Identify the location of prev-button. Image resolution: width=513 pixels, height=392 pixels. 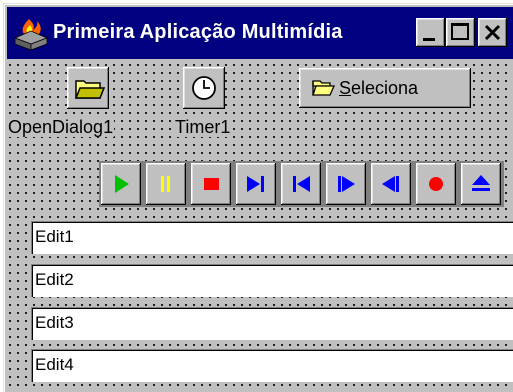
(301, 184).